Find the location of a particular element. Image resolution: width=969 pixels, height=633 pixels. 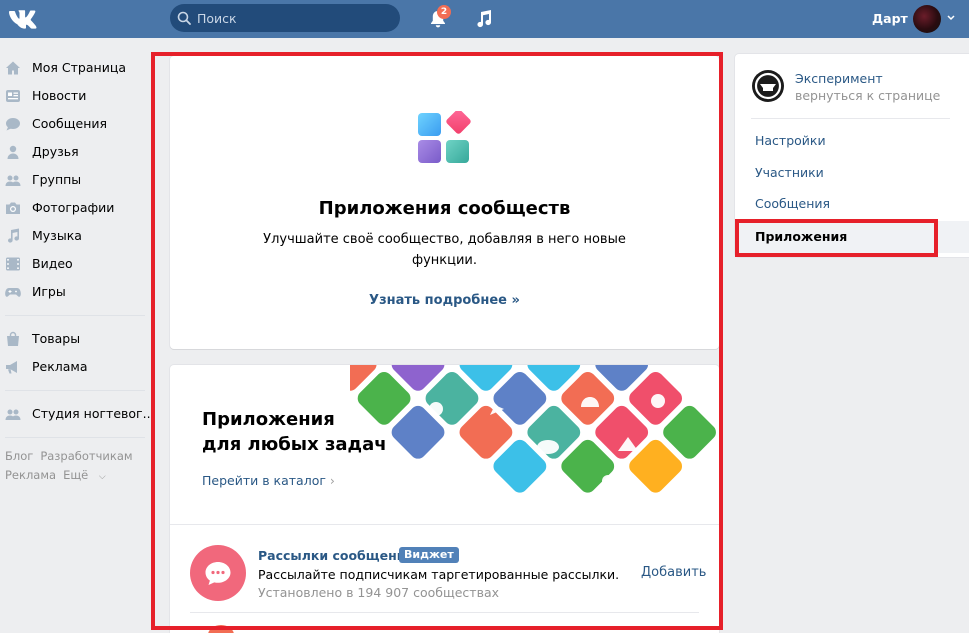

sidebar-item-label: Игры is located at coordinates (49, 291).